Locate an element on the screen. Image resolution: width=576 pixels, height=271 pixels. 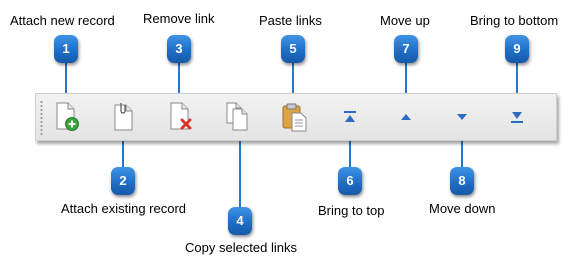
document-add-icon is located at coordinates (67, 116).